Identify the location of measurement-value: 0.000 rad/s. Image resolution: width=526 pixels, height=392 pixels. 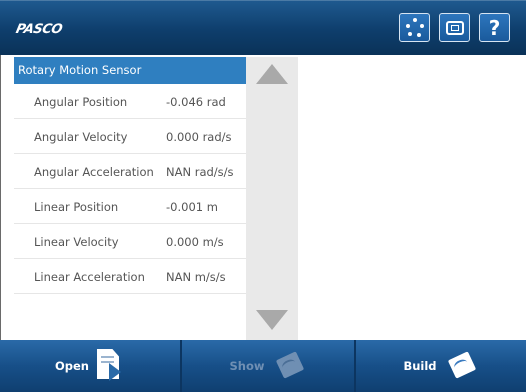
(199, 137).